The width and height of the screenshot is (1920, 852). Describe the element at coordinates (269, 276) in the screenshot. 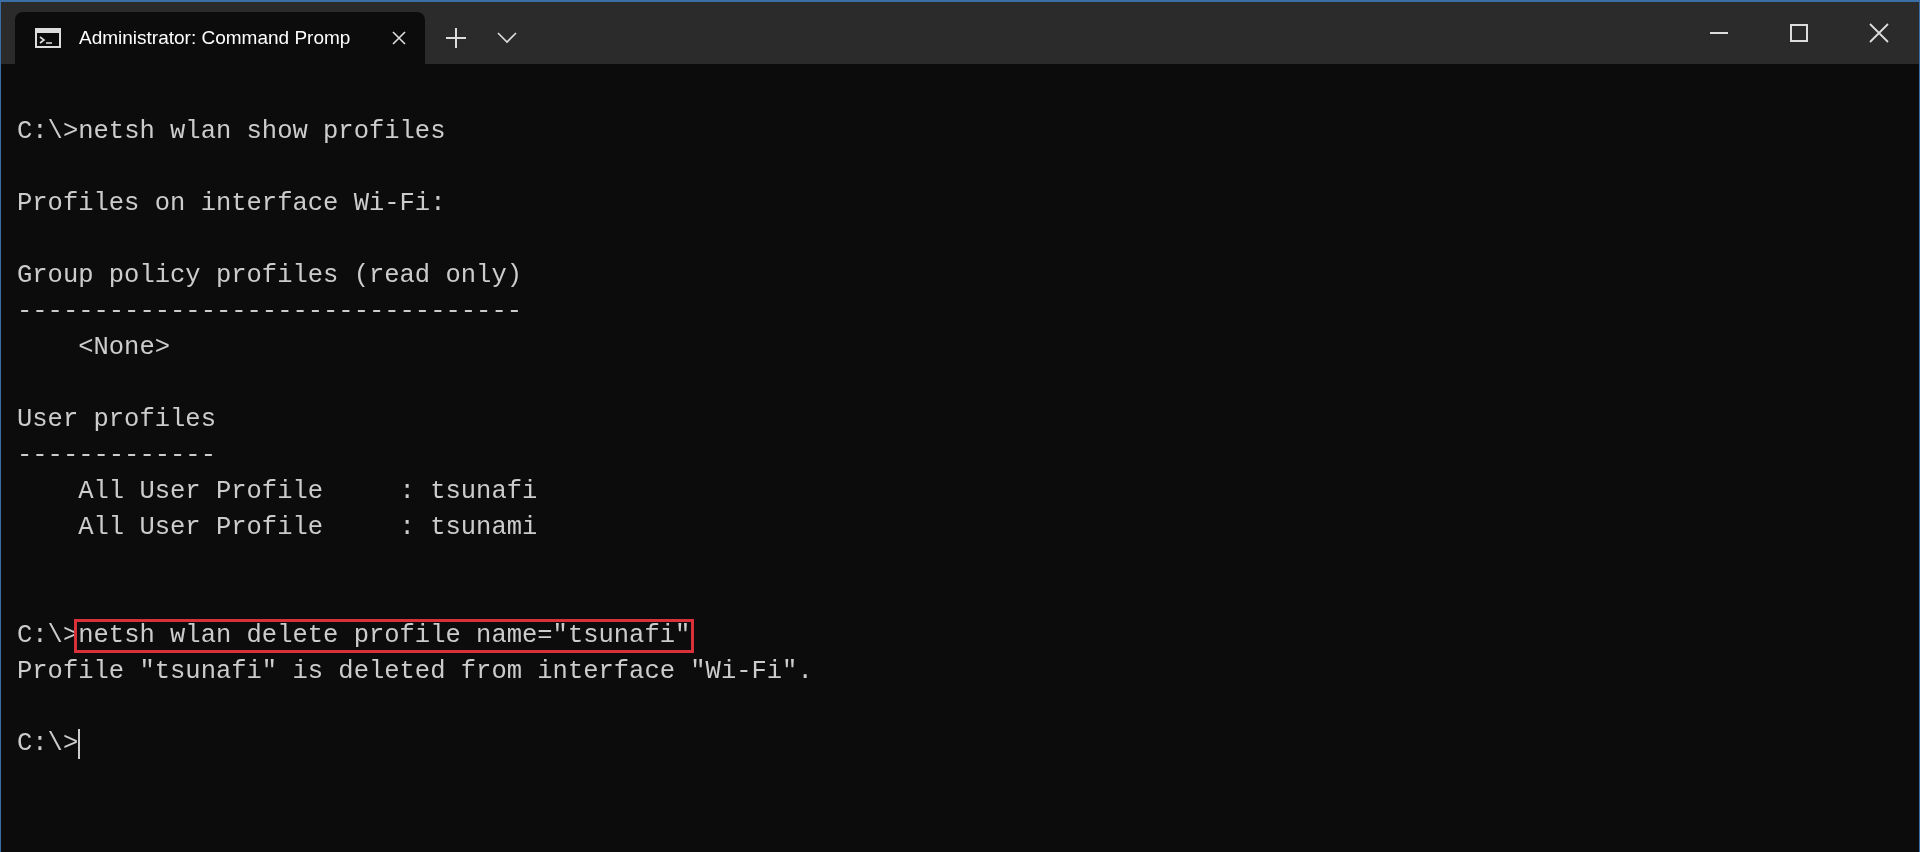

I see `output-line: Group policy profiles (read only)` at that location.